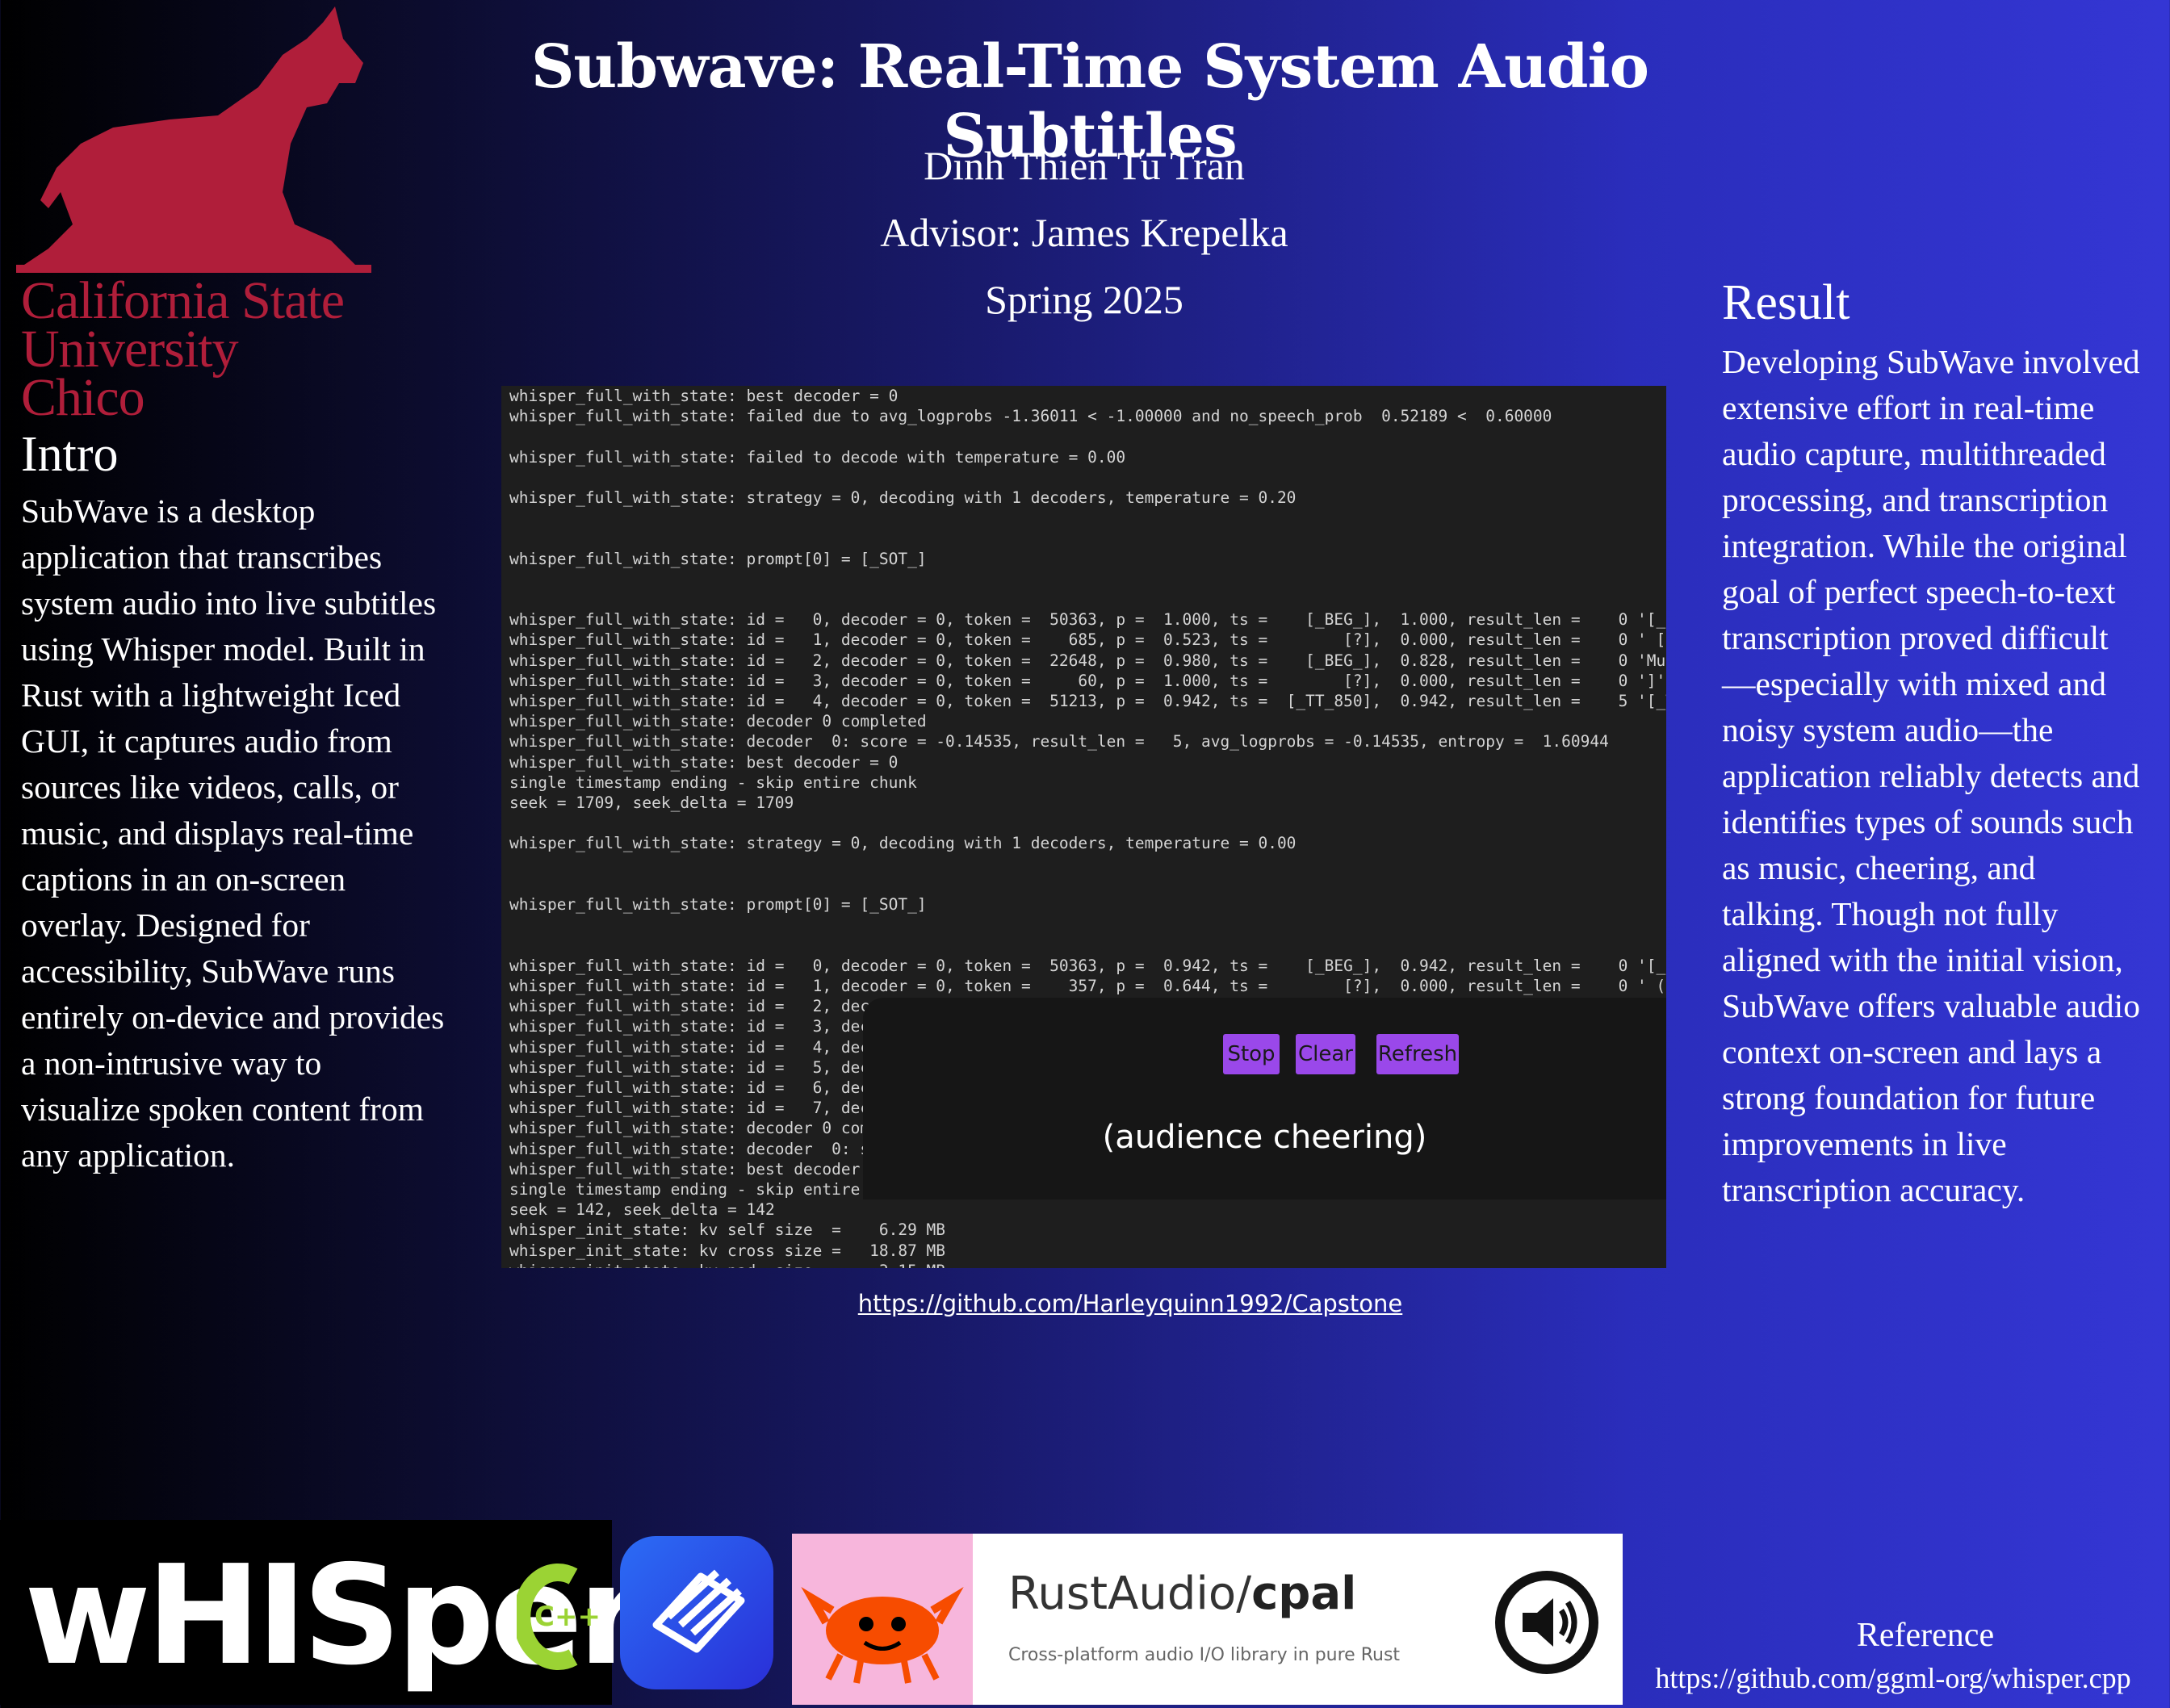  What do you see at coordinates (1084, 300) in the screenshot?
I see `term-label: Spring 2025` at bounding box center [1084, 300].